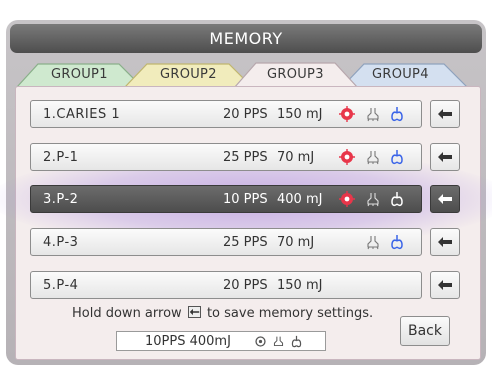 This screenshot has width=492, height=373. Describe the element at coordinates (260, 341) in the screenshot. I see `target-icon` at that location.